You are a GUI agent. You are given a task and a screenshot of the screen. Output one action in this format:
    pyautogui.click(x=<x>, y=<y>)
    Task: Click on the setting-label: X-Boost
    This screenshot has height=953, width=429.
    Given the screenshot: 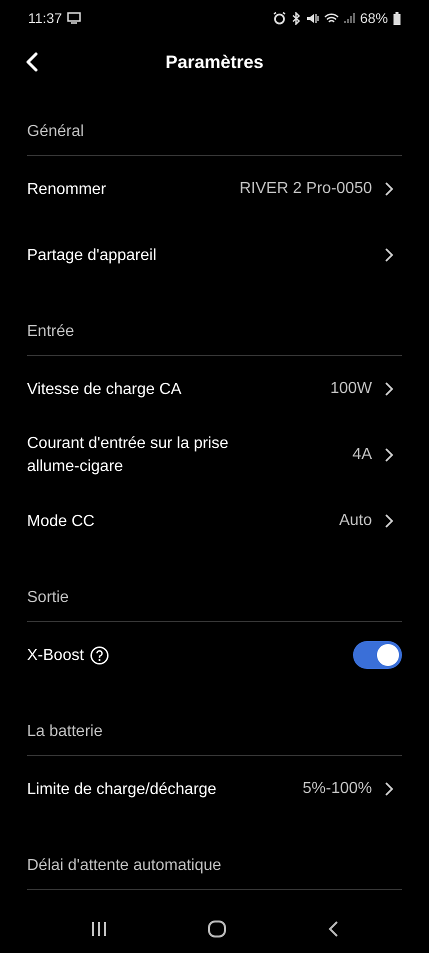 What is the action you would take?
    pyautogui.click(x=55, y=656)
    